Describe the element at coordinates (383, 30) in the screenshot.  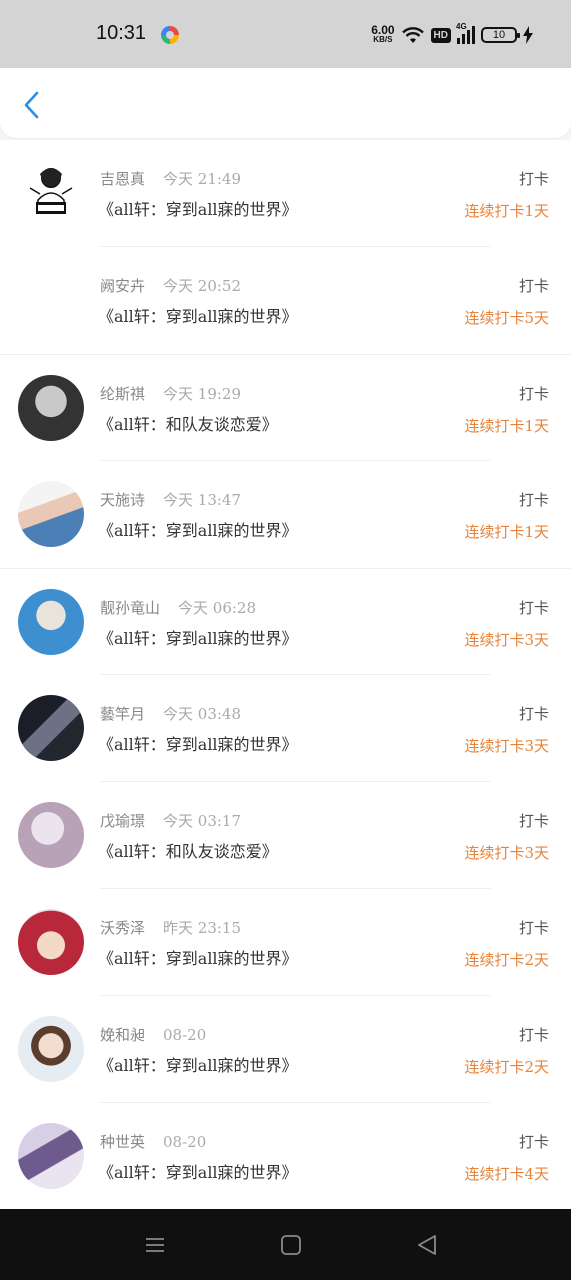
I see `network-speed-value: 6.00` at that location.